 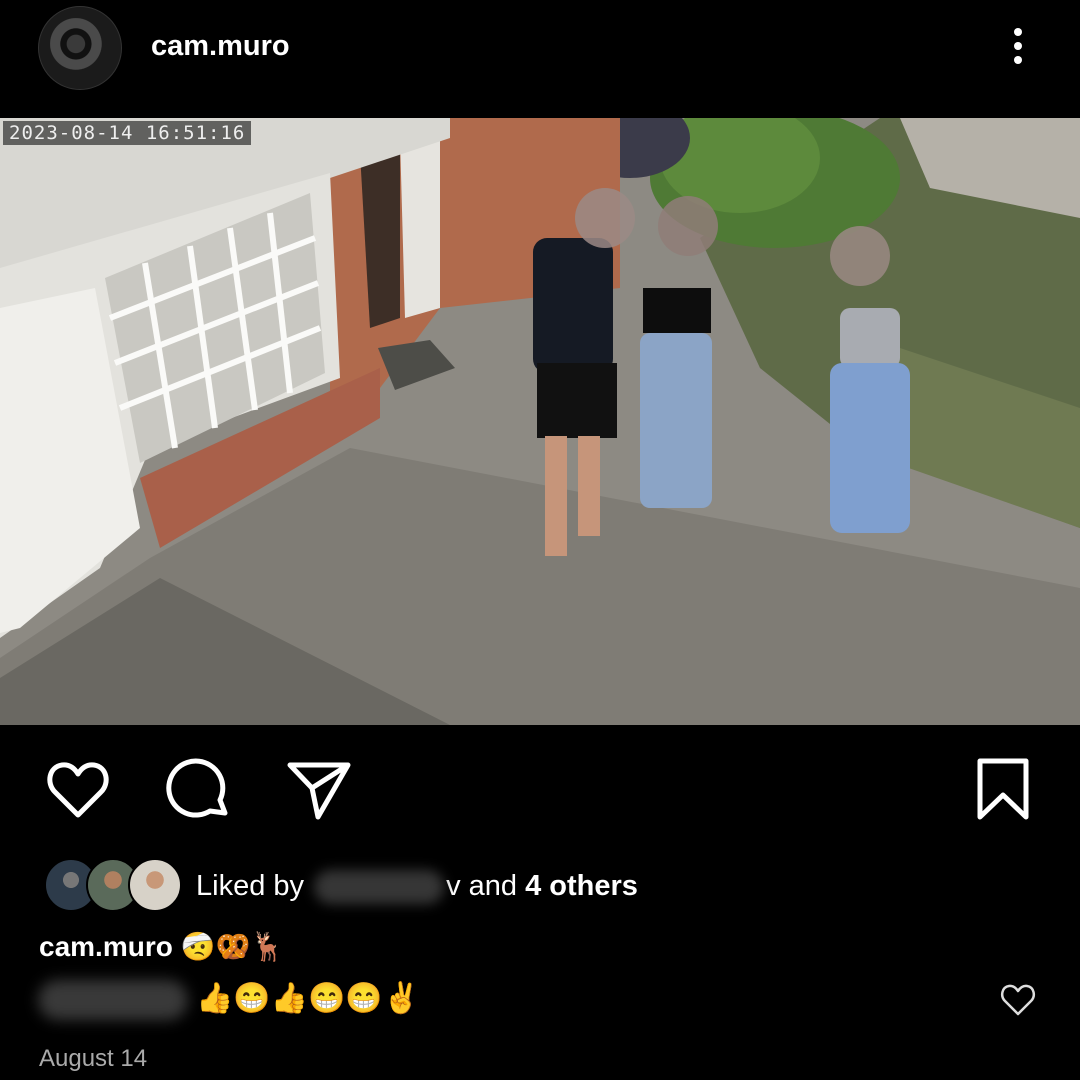 I want to click on comment-icon, so click(x=199, y=790).